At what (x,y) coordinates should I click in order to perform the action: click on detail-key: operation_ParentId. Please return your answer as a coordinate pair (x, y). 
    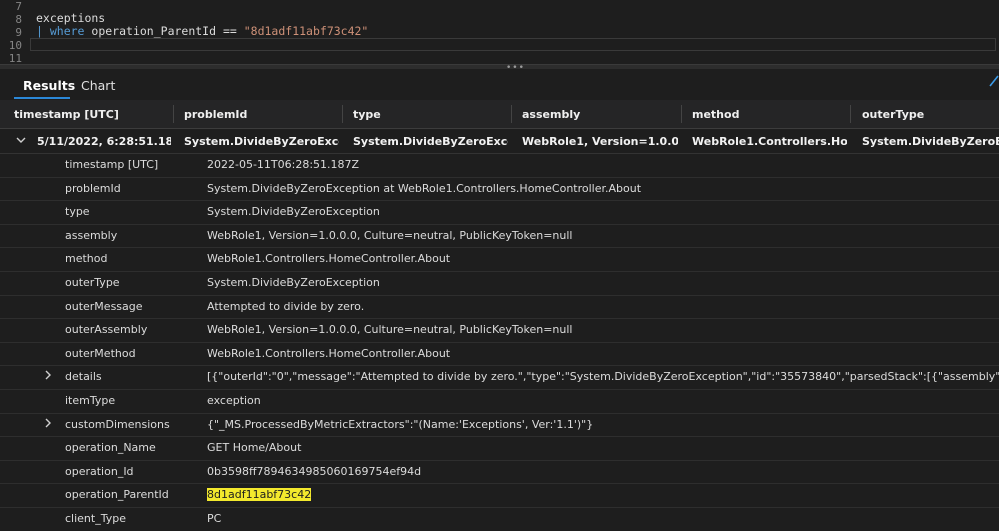
    Looking at the image, I should click on (117, 495).